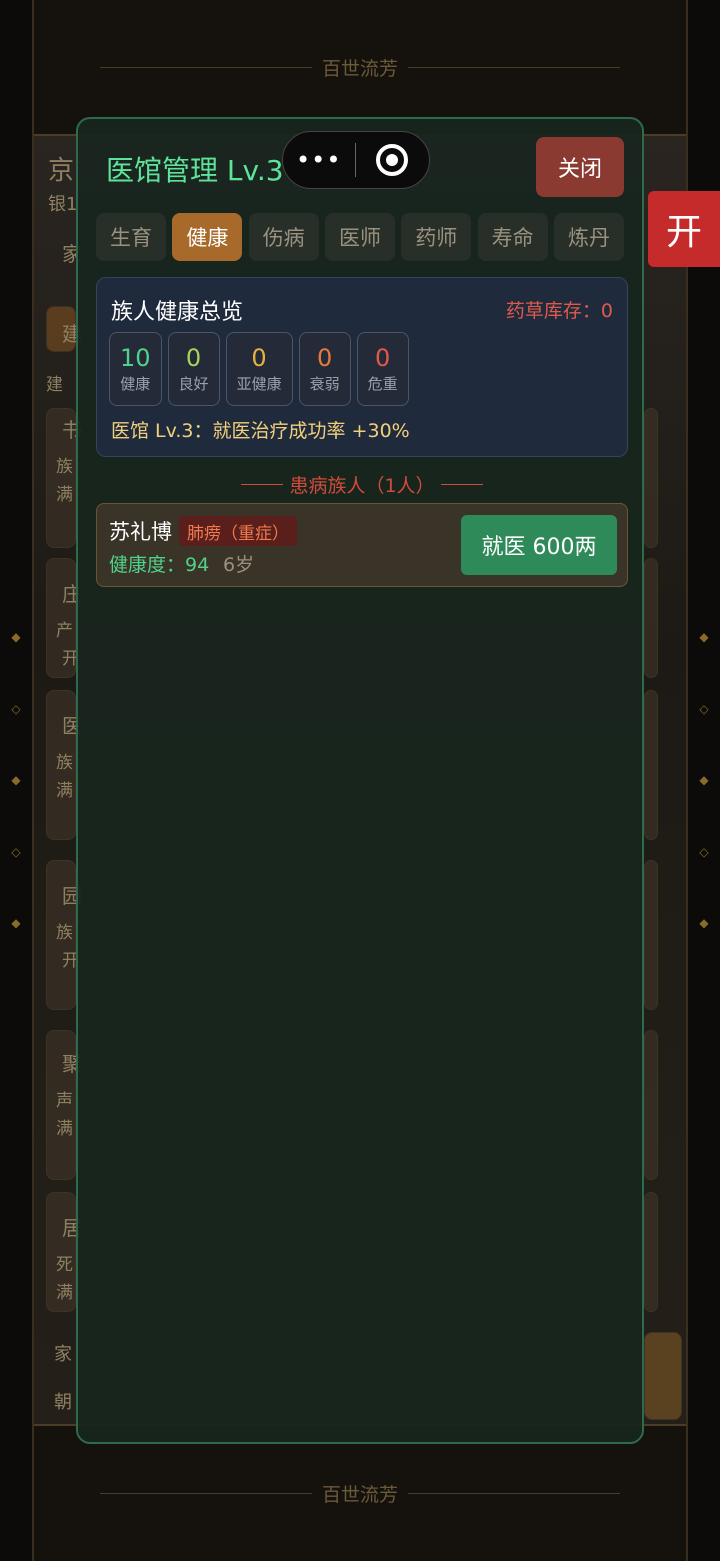  What do you see at coordinates (436, 237) in the screenshot?
I see `tab-pharmacist: 药师` at bounding box center [436, 237].